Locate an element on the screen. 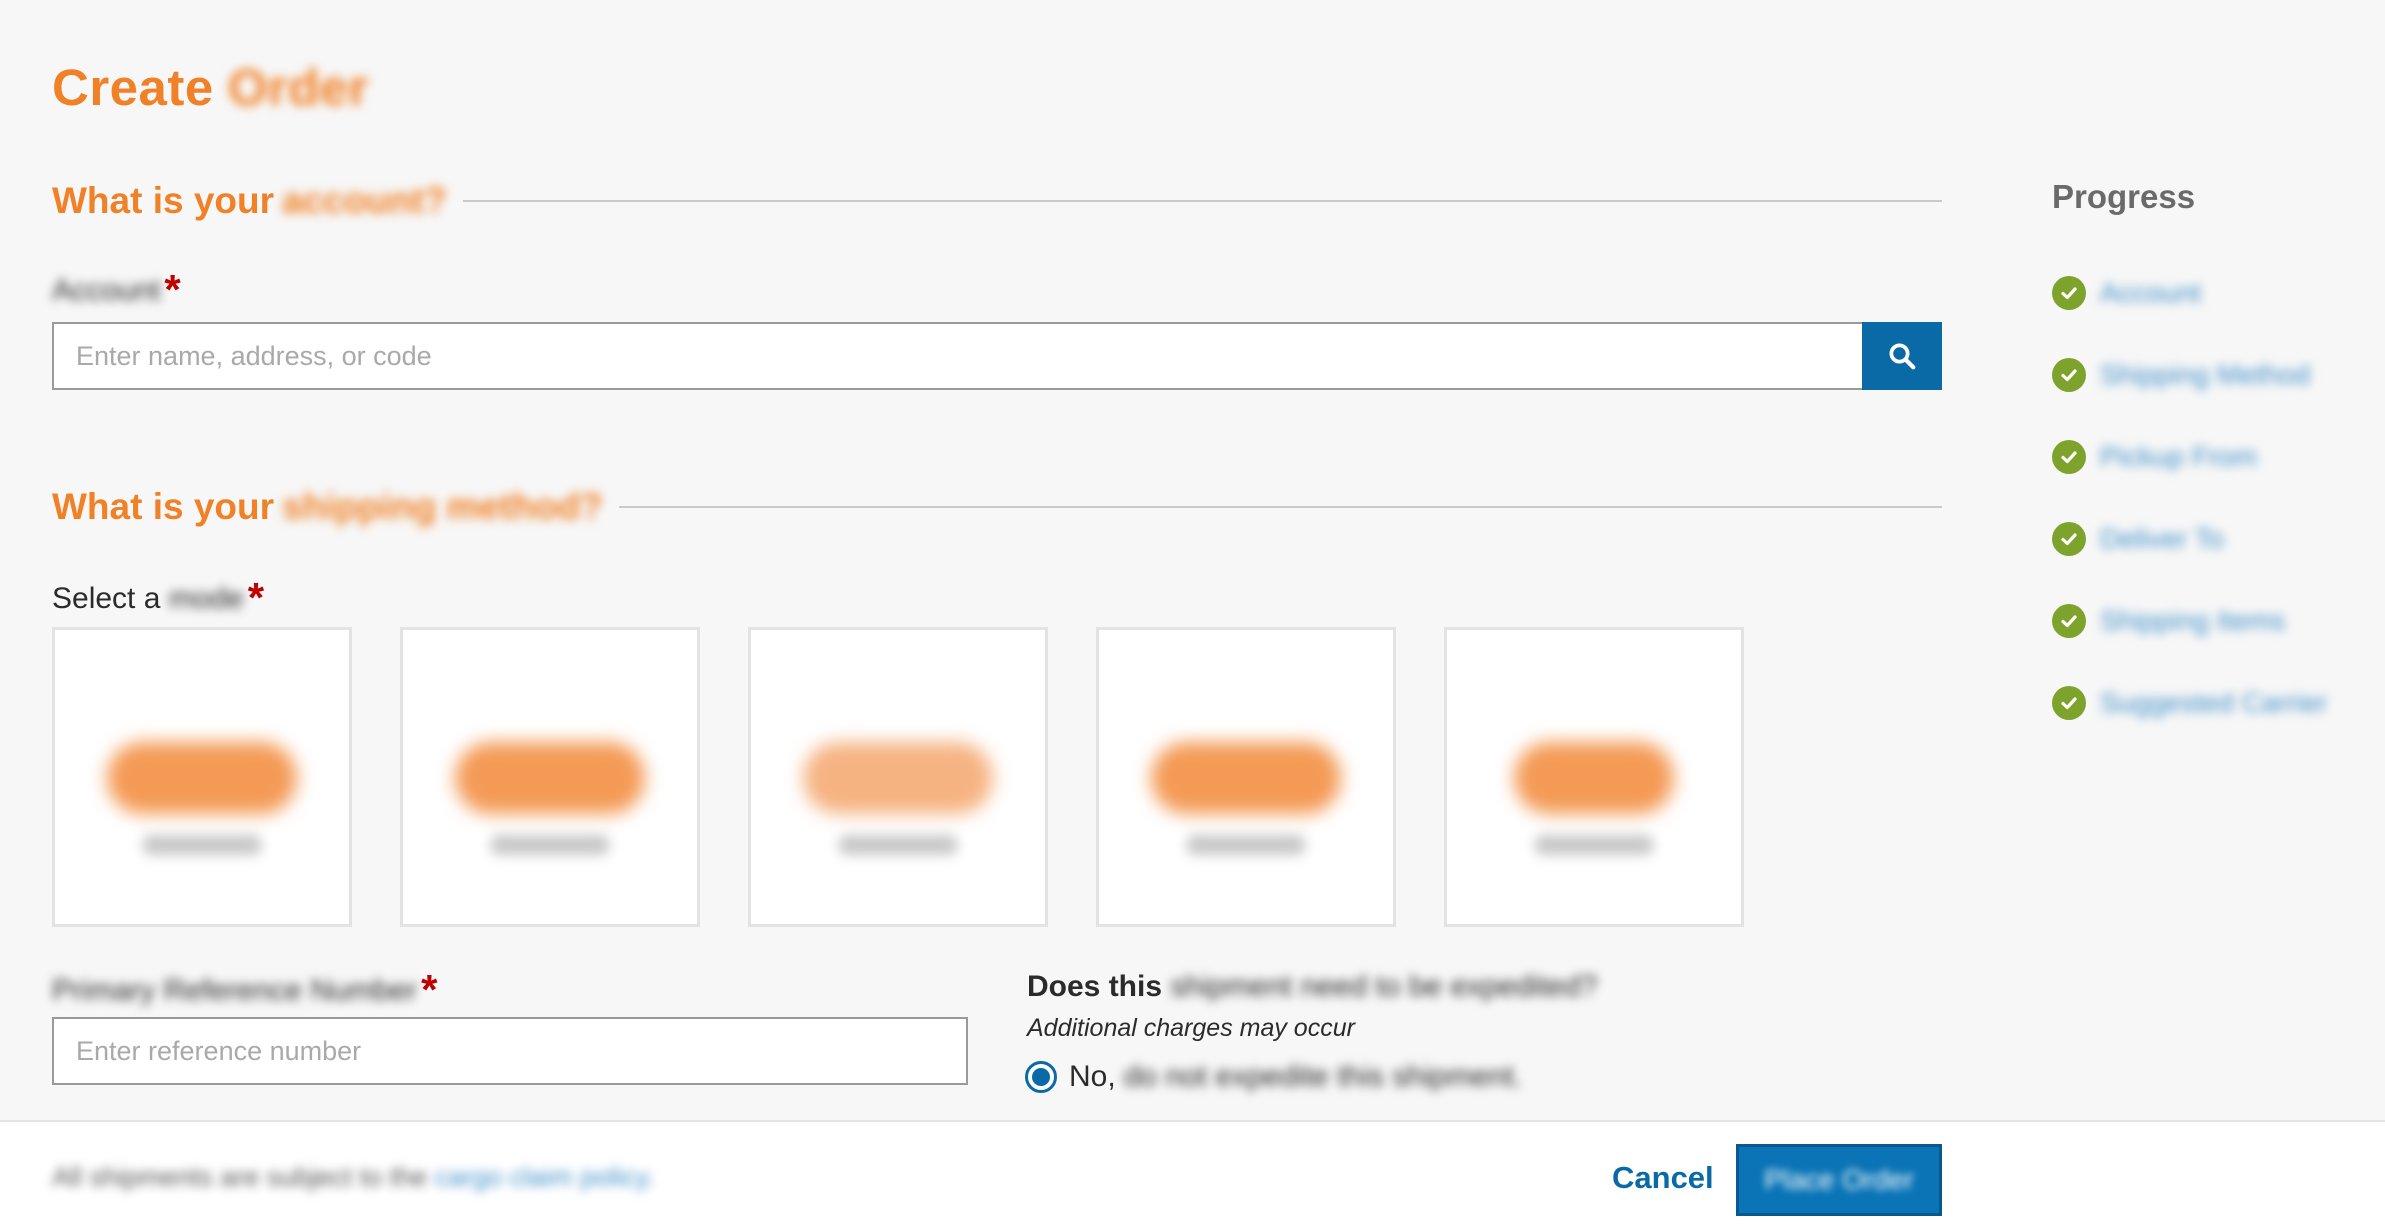 The height and width of the screenshot is (1225, 2385). shipping-section-heading: What is your shipping method? is located at coordinates (997, 507).